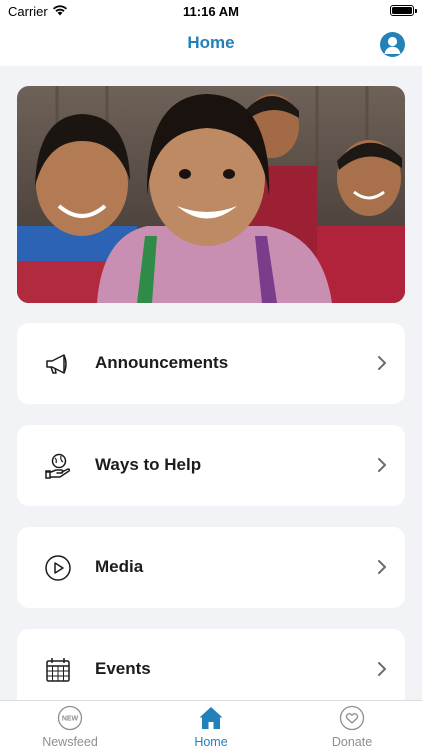 The width and height of the screenshot is (422, 750). What do you see at coordinates (70, 742) in the screenshot?
I see `tab-label: Newsfeed` at bounding box center [70, 742].